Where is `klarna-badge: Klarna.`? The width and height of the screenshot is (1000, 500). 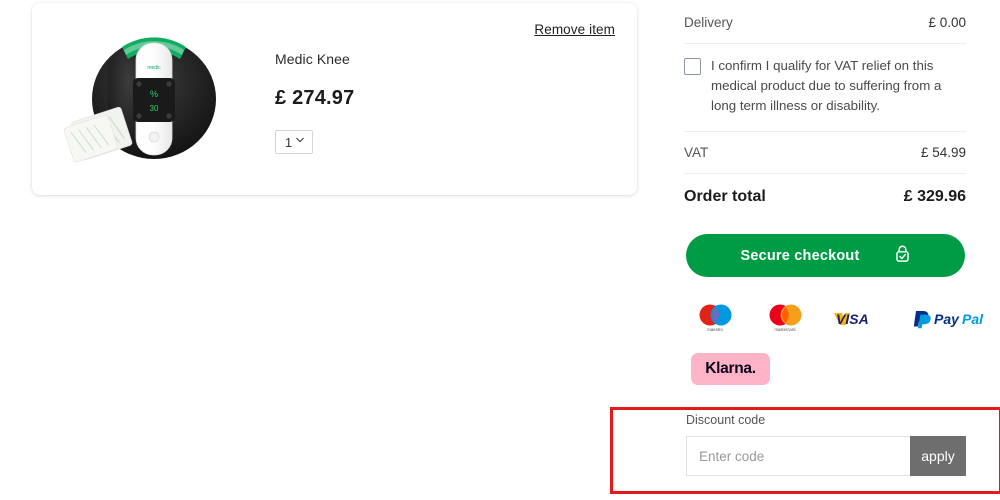 klarna-badge: Klarna. is located at coordinates (730, 369).